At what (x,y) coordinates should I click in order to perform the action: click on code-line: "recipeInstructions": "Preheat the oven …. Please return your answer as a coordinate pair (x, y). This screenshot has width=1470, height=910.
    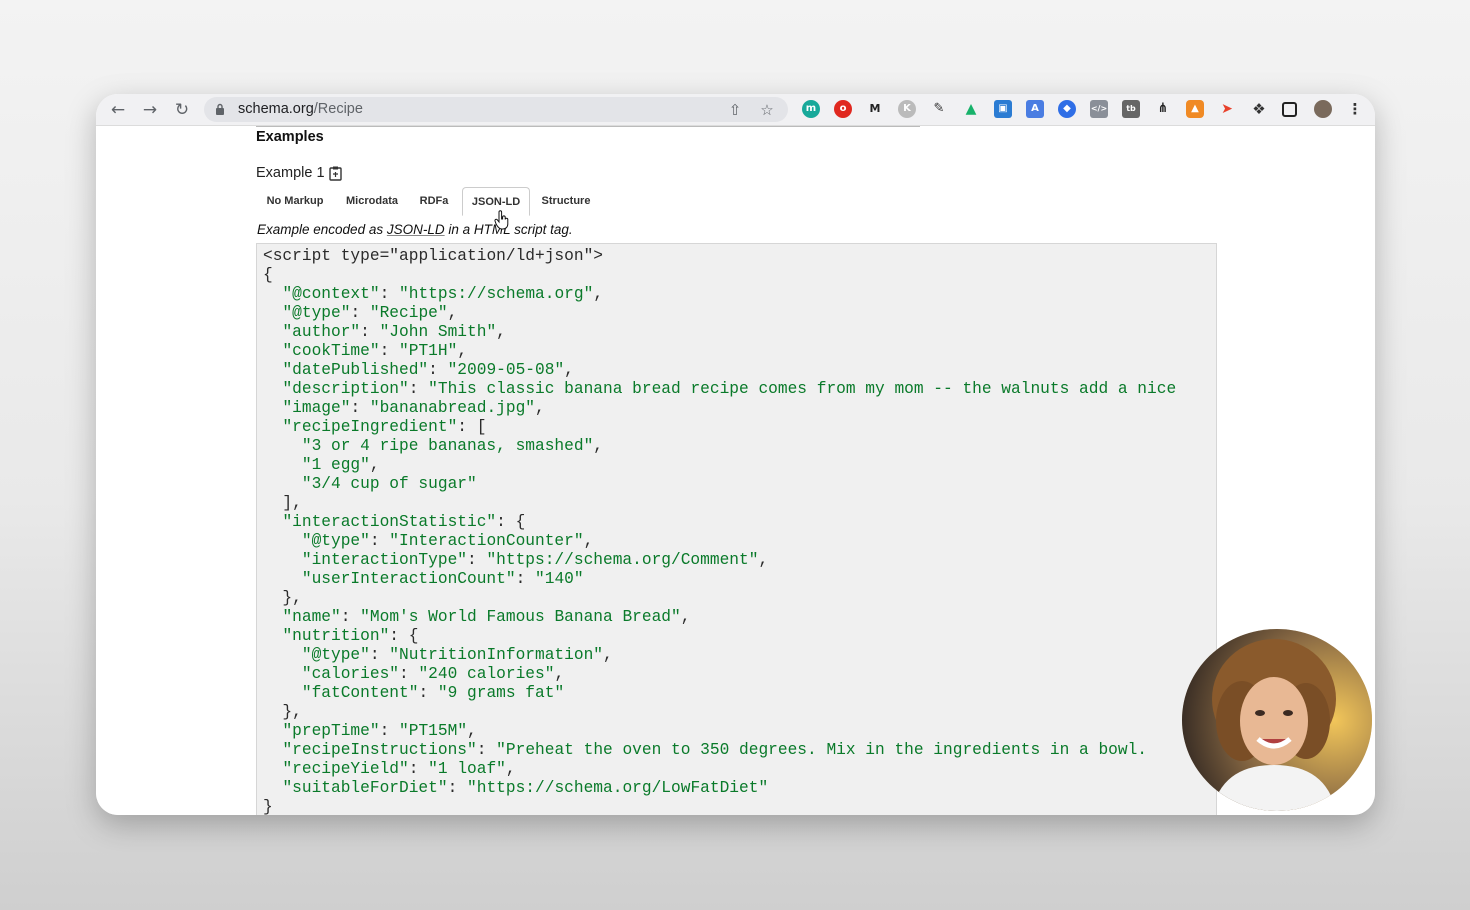
    Looking at the image, I should click on (715, 750).